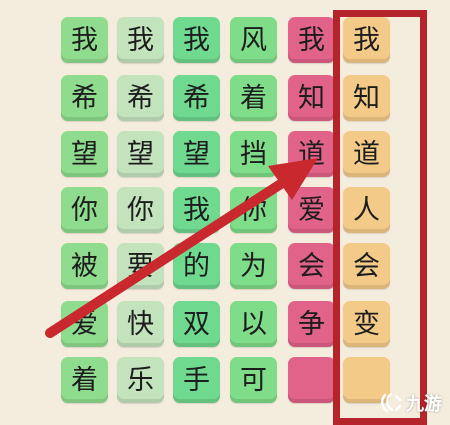 The height and width of the screenshot is (425, 450). I want to click on tile-c4-r4: 会, so click(311, 266).